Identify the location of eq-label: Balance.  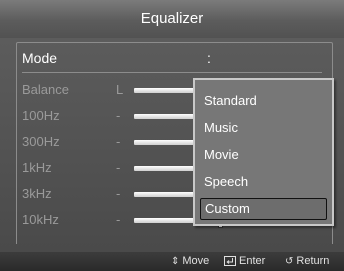
(45, 89).